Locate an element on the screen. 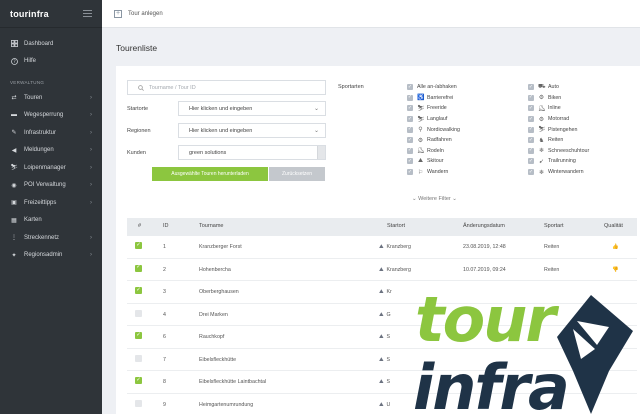 The height and width of the screenshot is (414, 640). cell-tourname: Oberberghausen is located at coordinates (219, 292).